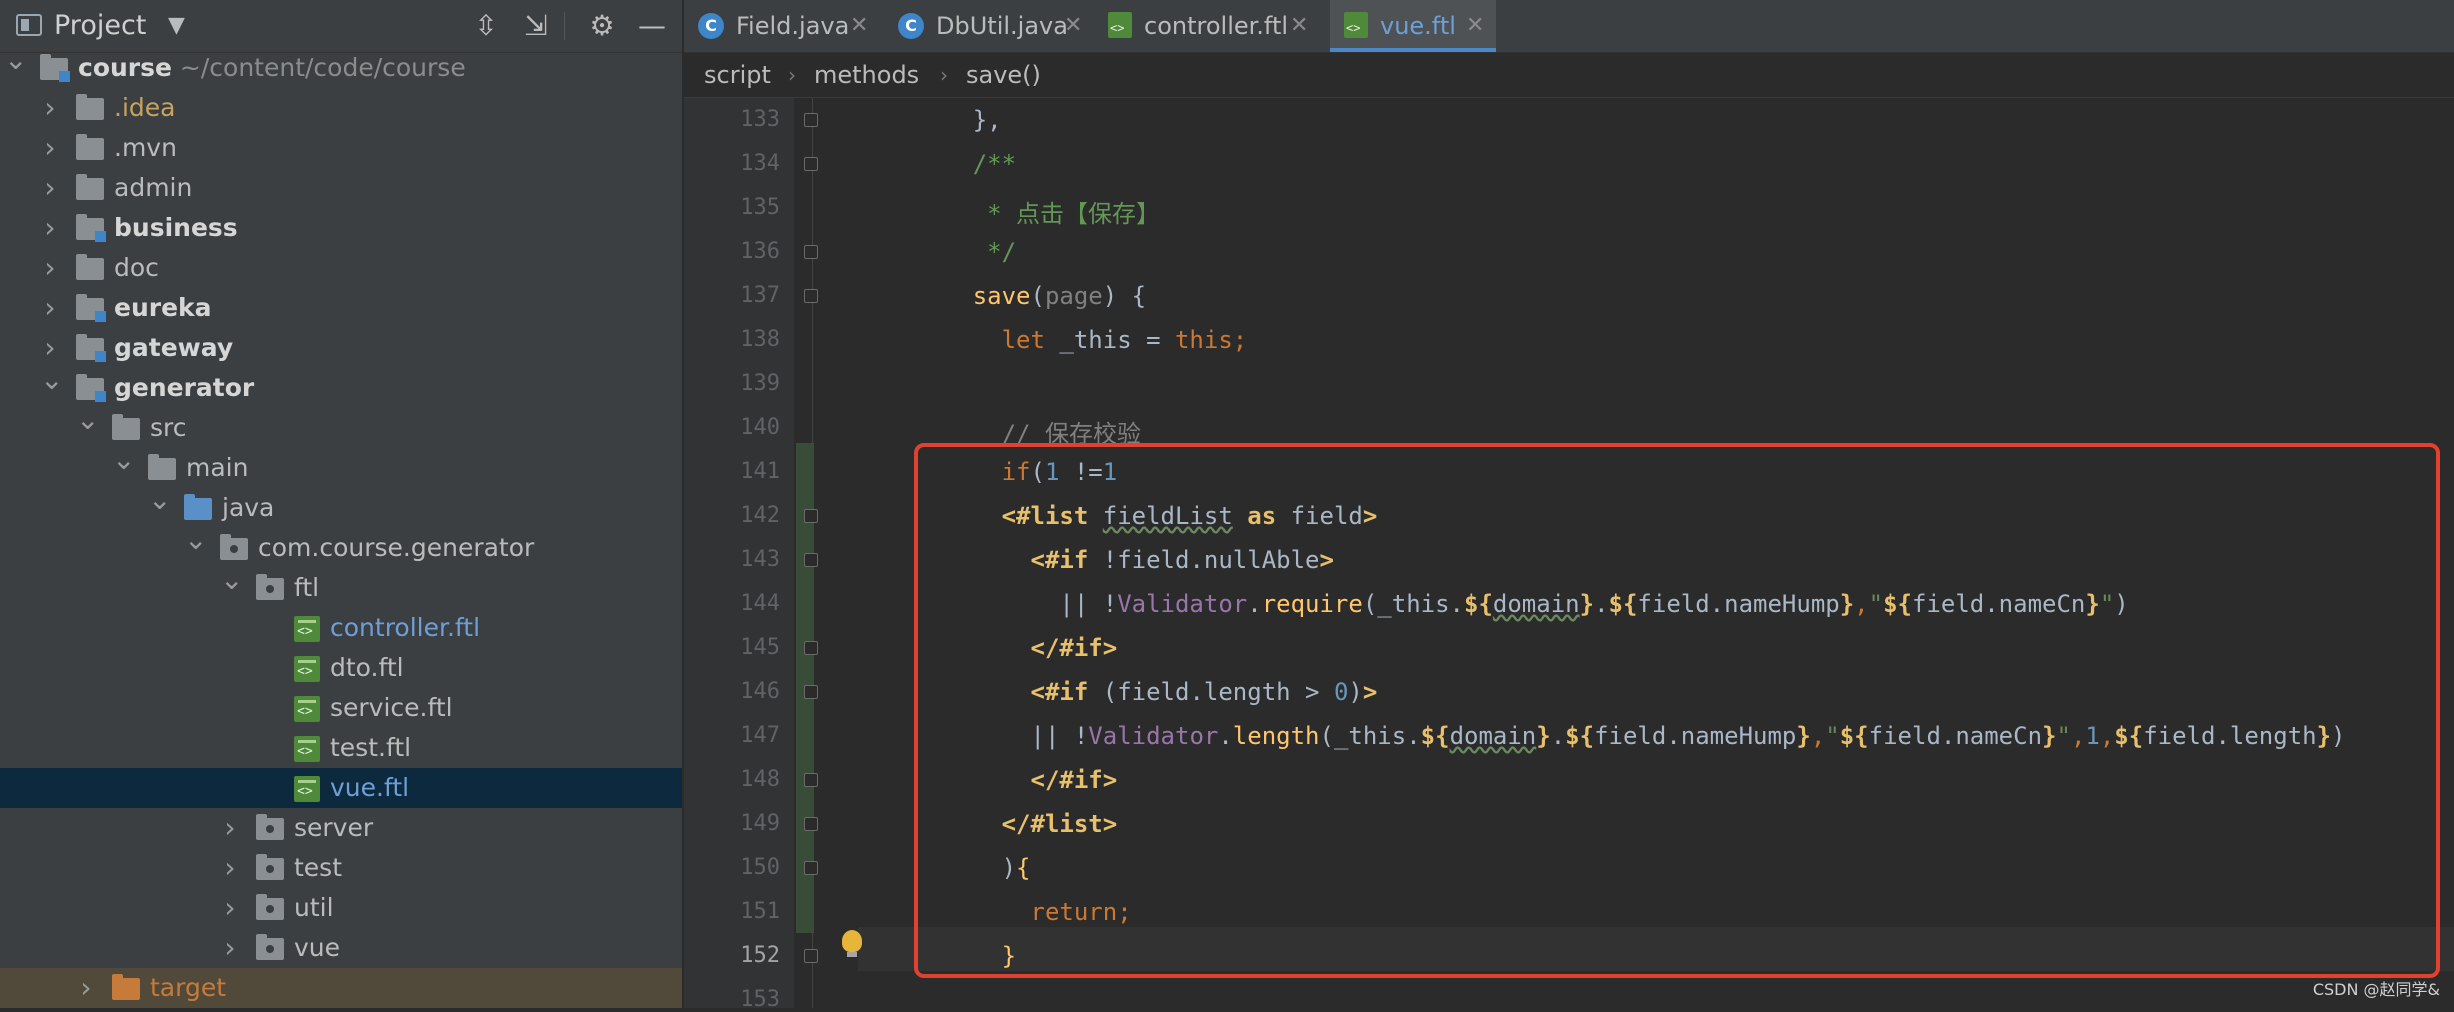 The image size is (2454, 1012). Describe the element at coordinates (732, 383) in the screenshot. I see `line-number: 139` at that location.